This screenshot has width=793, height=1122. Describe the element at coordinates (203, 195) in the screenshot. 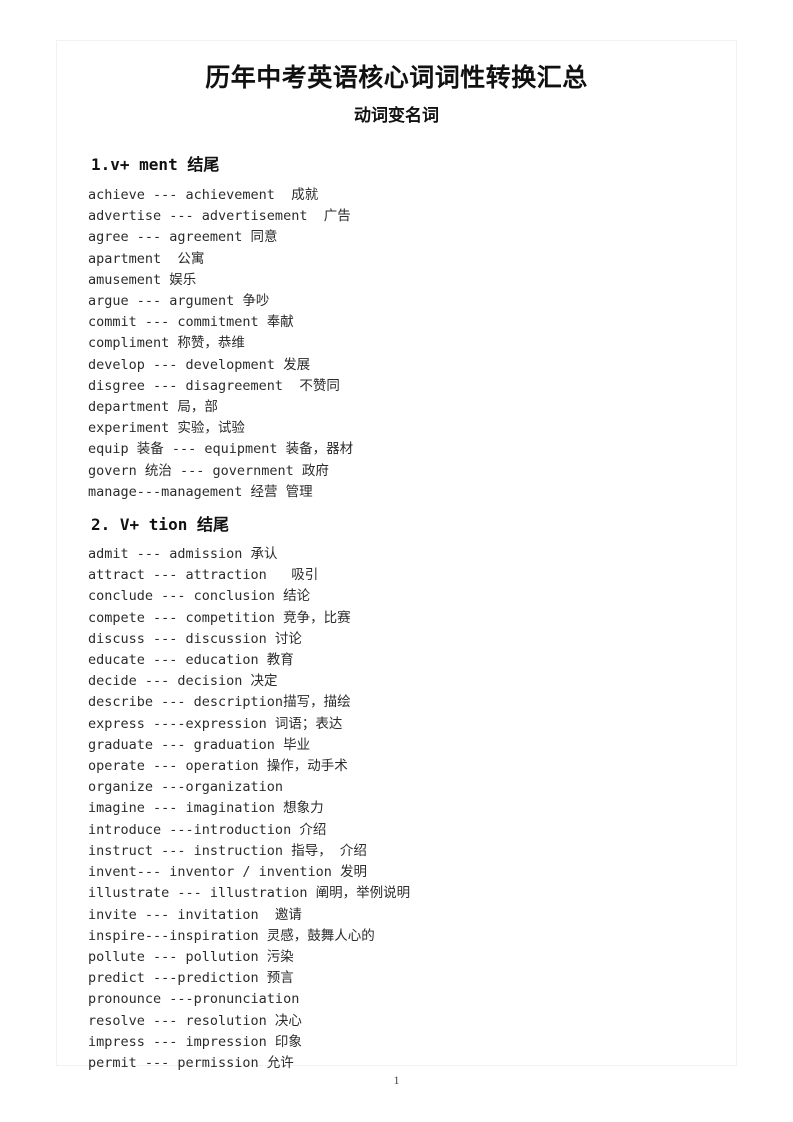

I see `word-entry: achieve --- achievement 成就` at that location.